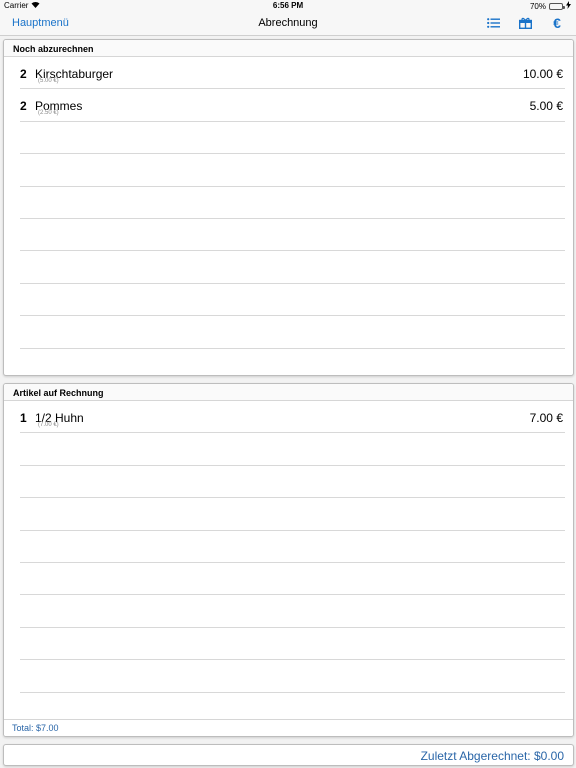 This screenshot has width=576, height=768. Describe the element at coordinates (292, 73) in the screenshot. I see `list-item: 2 Kirschtaburger (5.00 €) 10.00 €` at that location.